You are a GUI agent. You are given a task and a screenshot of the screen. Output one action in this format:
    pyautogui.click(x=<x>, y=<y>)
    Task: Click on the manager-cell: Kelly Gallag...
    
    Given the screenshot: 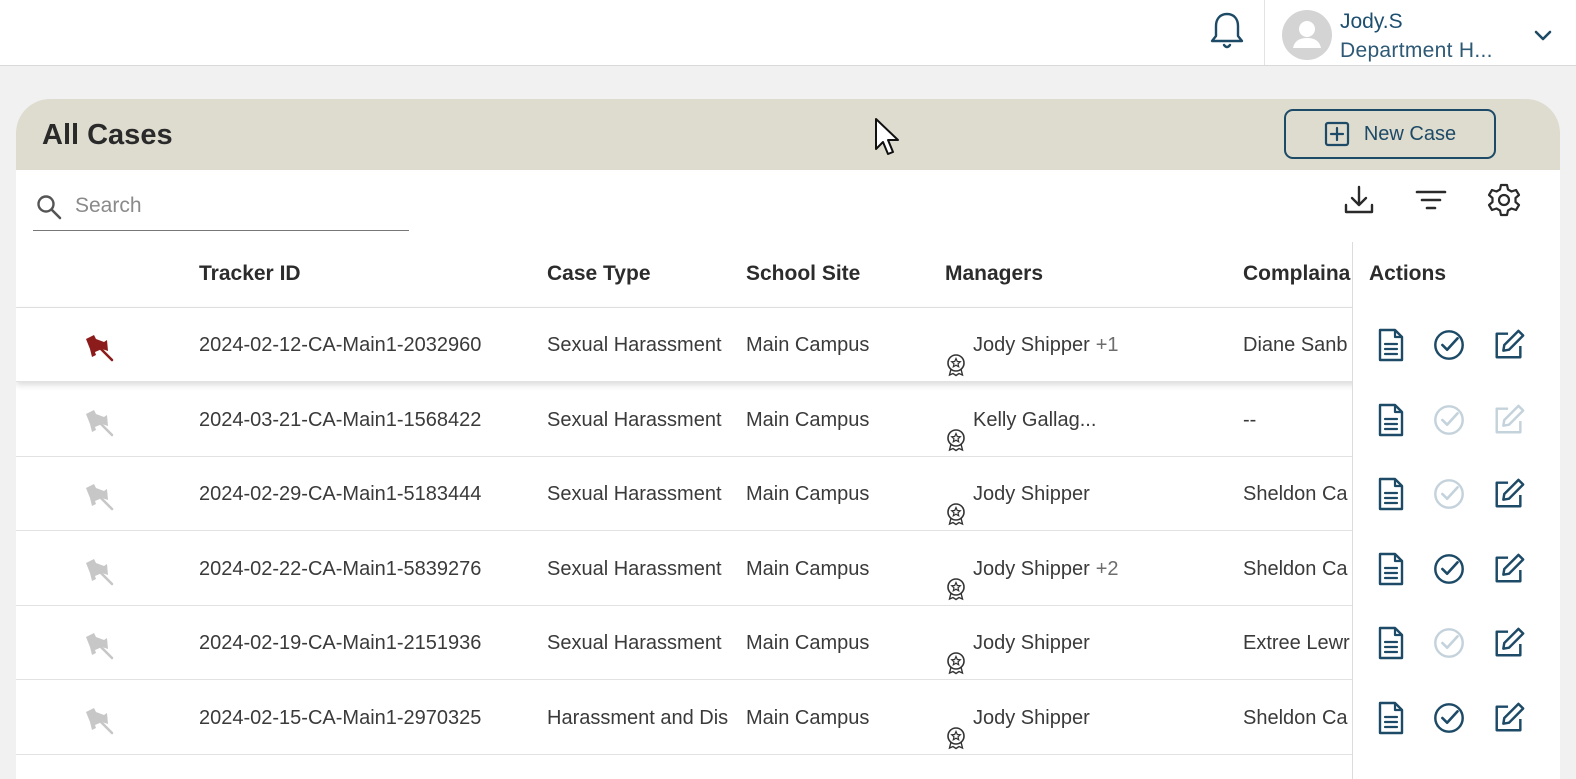 What is the action you would take?
    pyautogui.click(x=1090, y=420)
    